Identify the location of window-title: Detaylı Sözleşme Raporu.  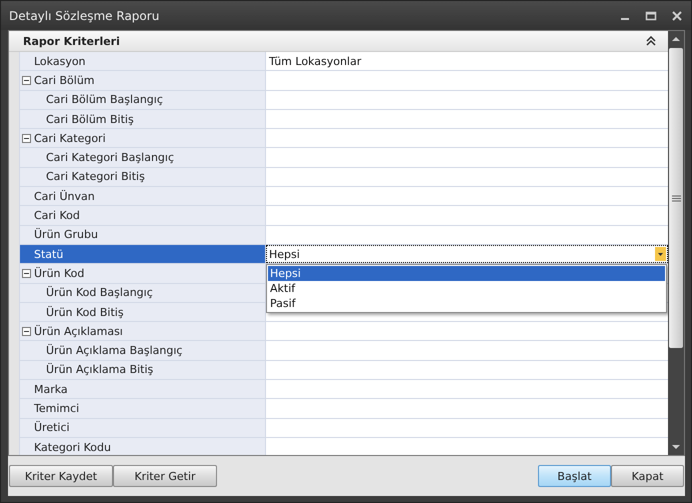
(84, 15).